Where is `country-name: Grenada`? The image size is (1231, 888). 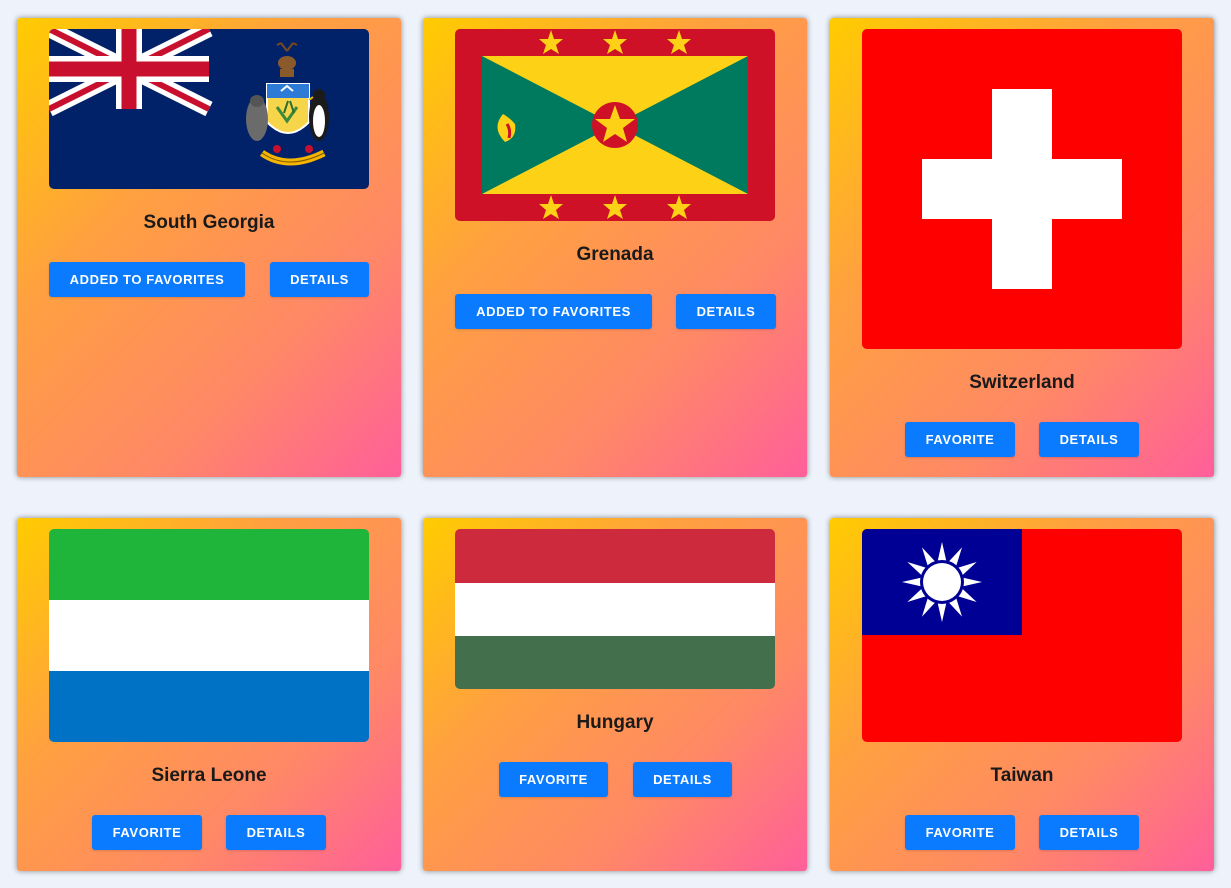 country-name: Grenada is located at coordinates (615, 254).